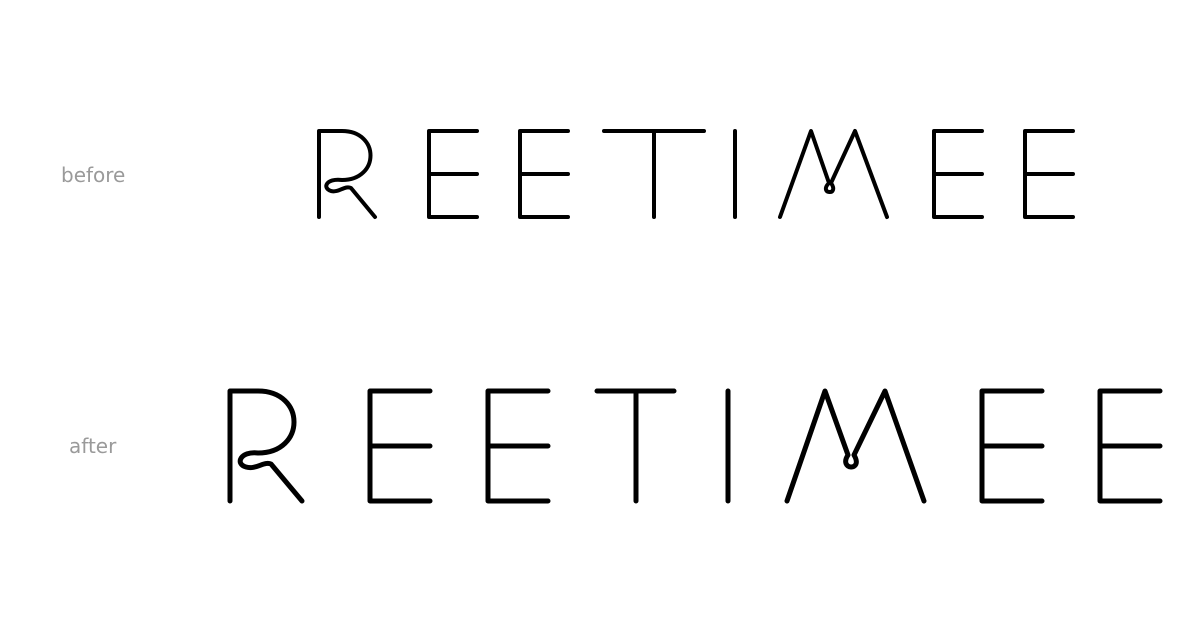 The image size is (1200, 617). Describe the element at coordinates (695, 446) in the screenshot. I see `wordmark-after-logo` at that location.